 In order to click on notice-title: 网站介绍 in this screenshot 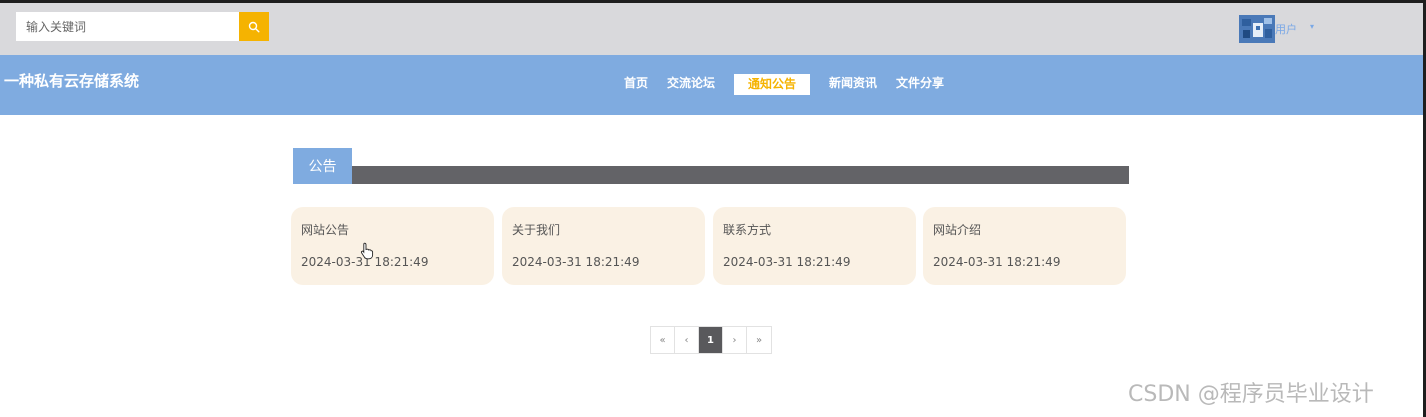, I will do `click(957, 230)`.